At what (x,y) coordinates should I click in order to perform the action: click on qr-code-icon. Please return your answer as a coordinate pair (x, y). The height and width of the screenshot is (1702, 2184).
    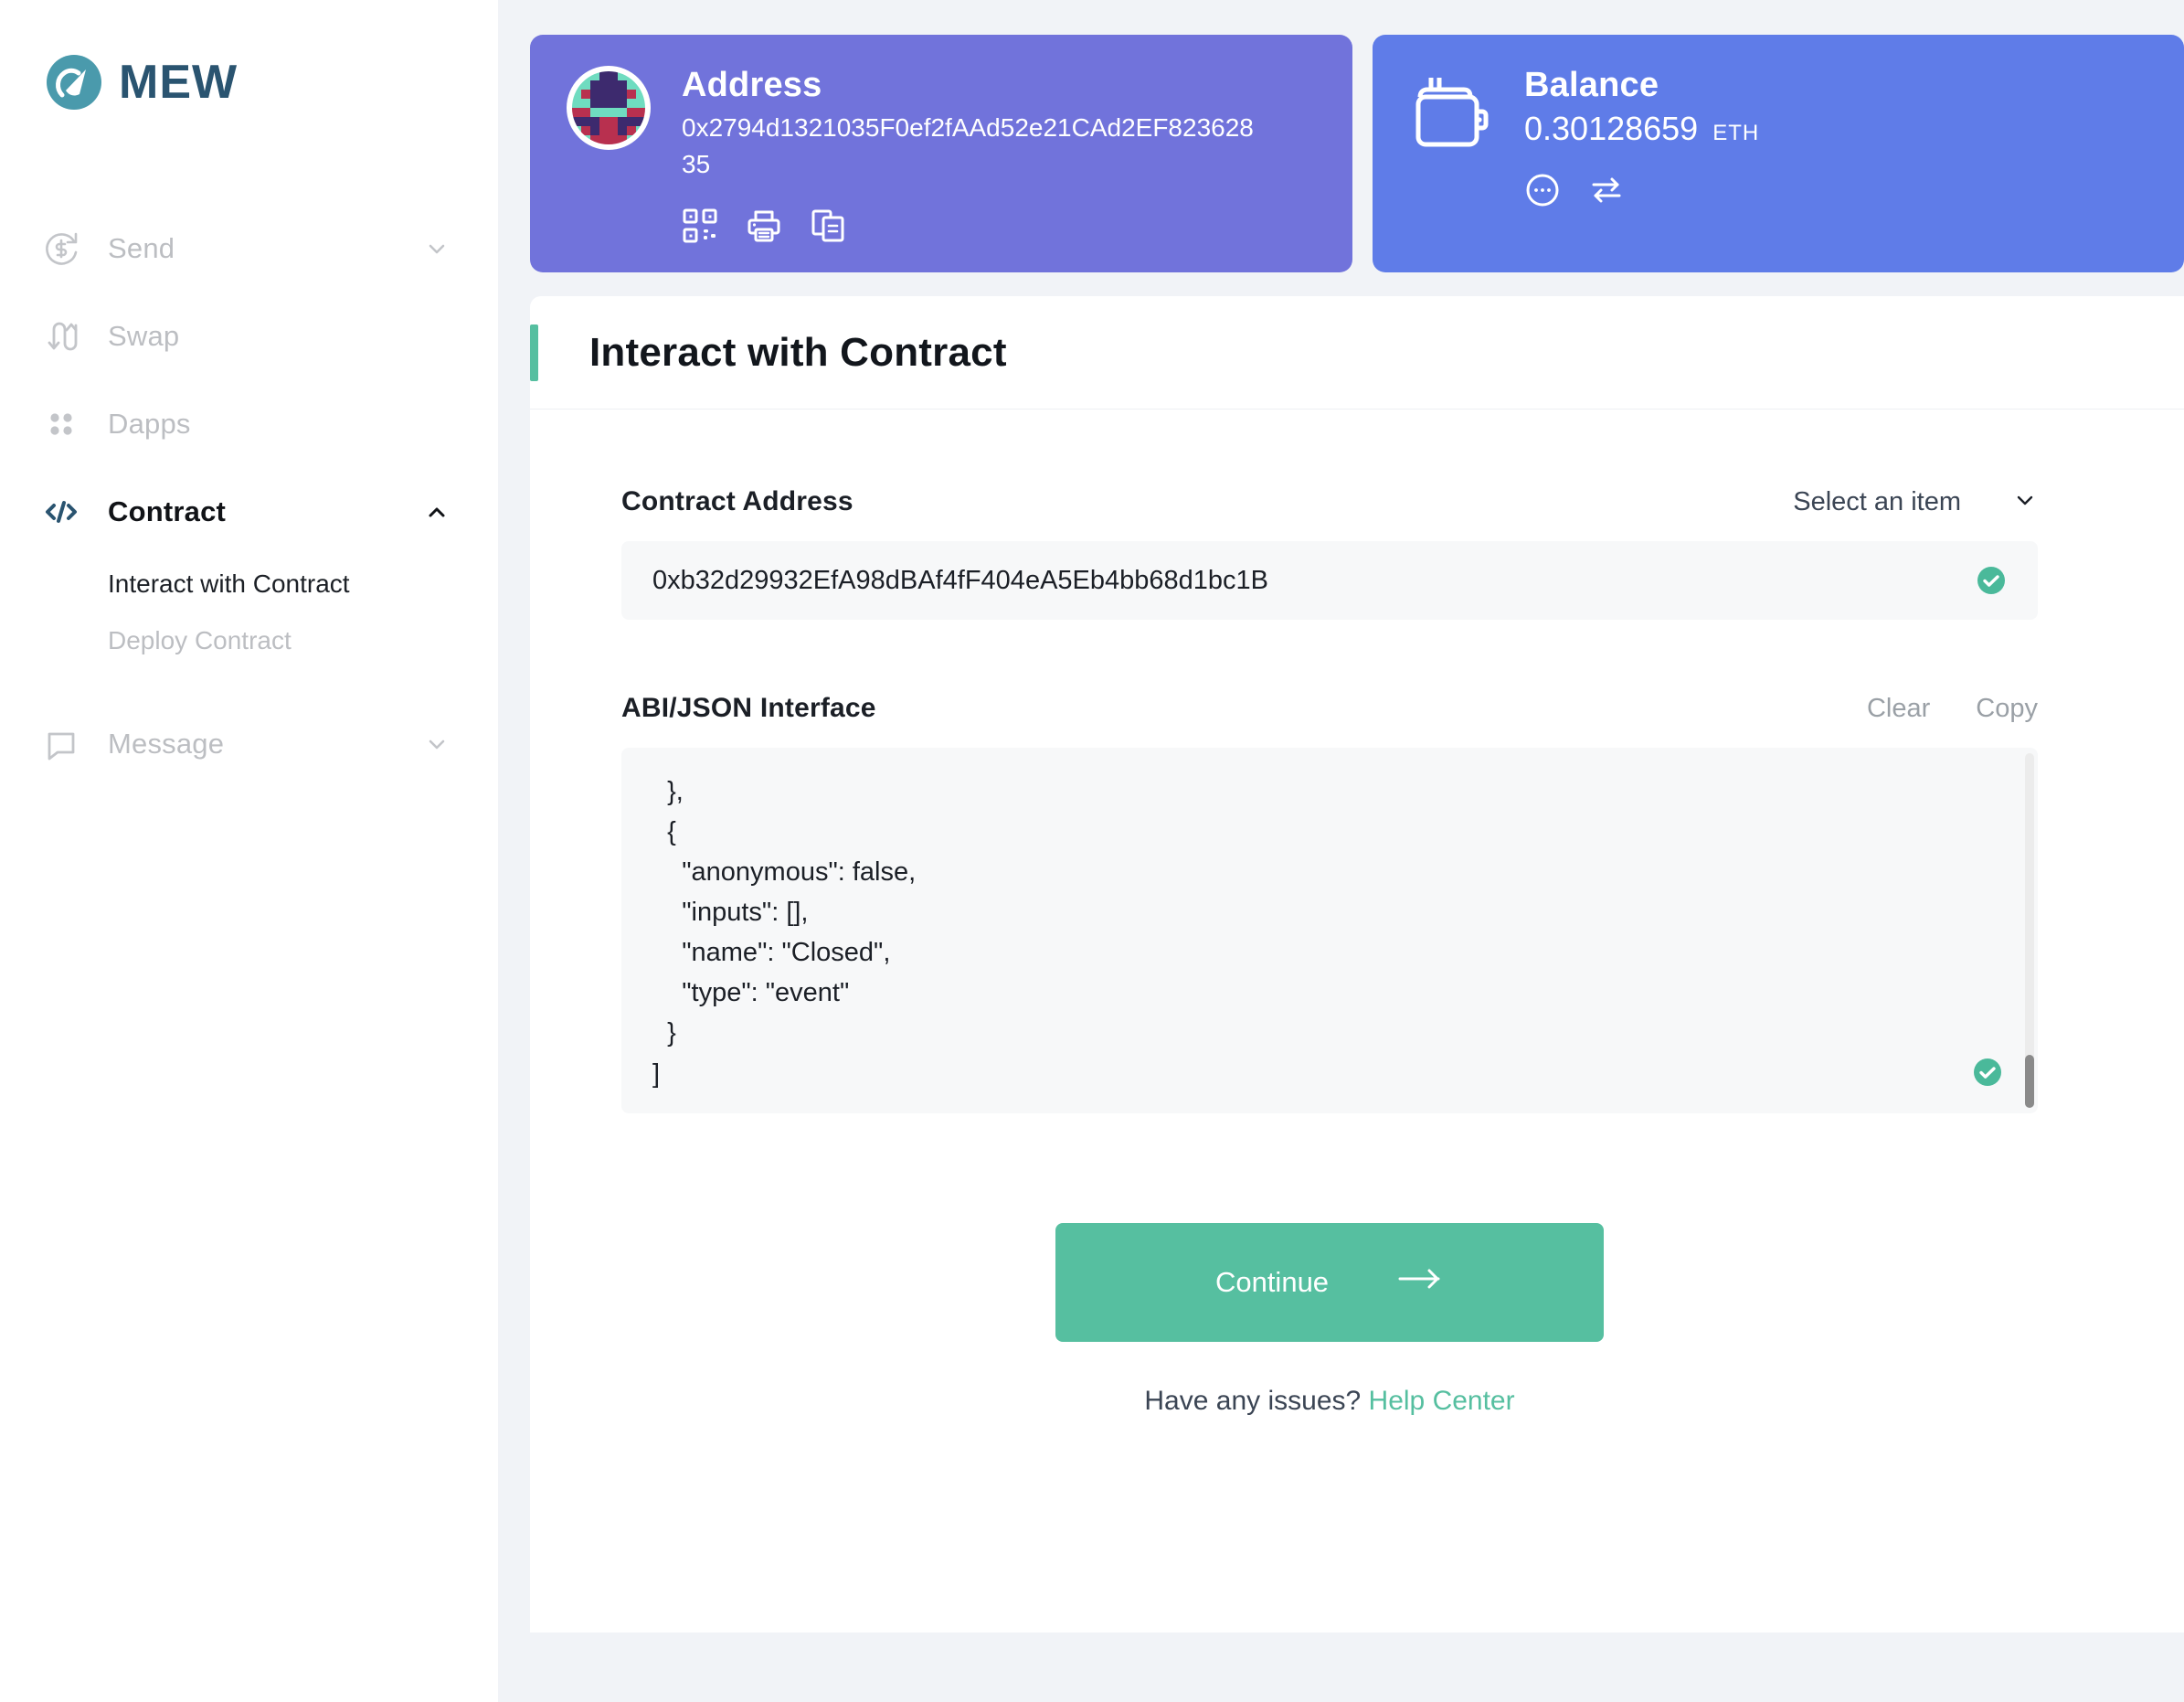
    Looking at the image, I should click on (700, 225).